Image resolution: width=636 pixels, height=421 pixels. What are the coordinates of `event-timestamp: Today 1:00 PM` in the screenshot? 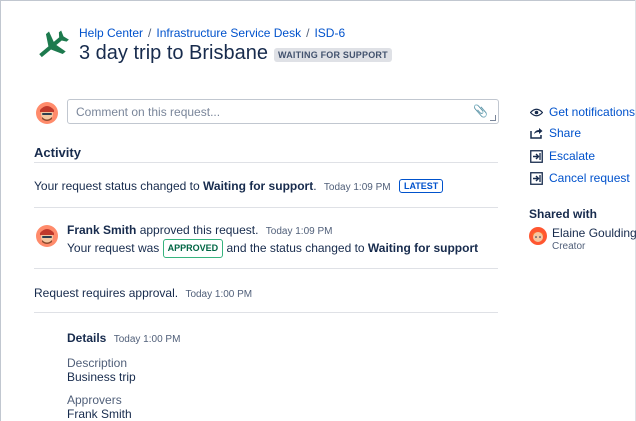 It's located at (219, 294).